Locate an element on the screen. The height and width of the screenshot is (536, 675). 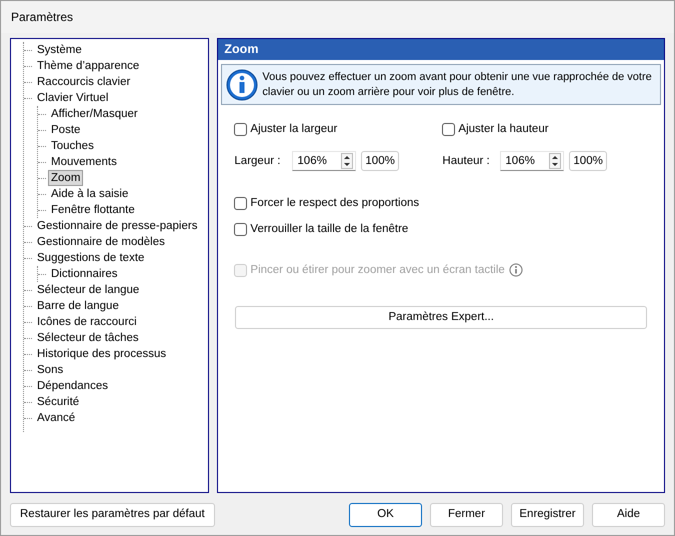
tree-item: Aide à la saisie is located at coordinates (90, 194).